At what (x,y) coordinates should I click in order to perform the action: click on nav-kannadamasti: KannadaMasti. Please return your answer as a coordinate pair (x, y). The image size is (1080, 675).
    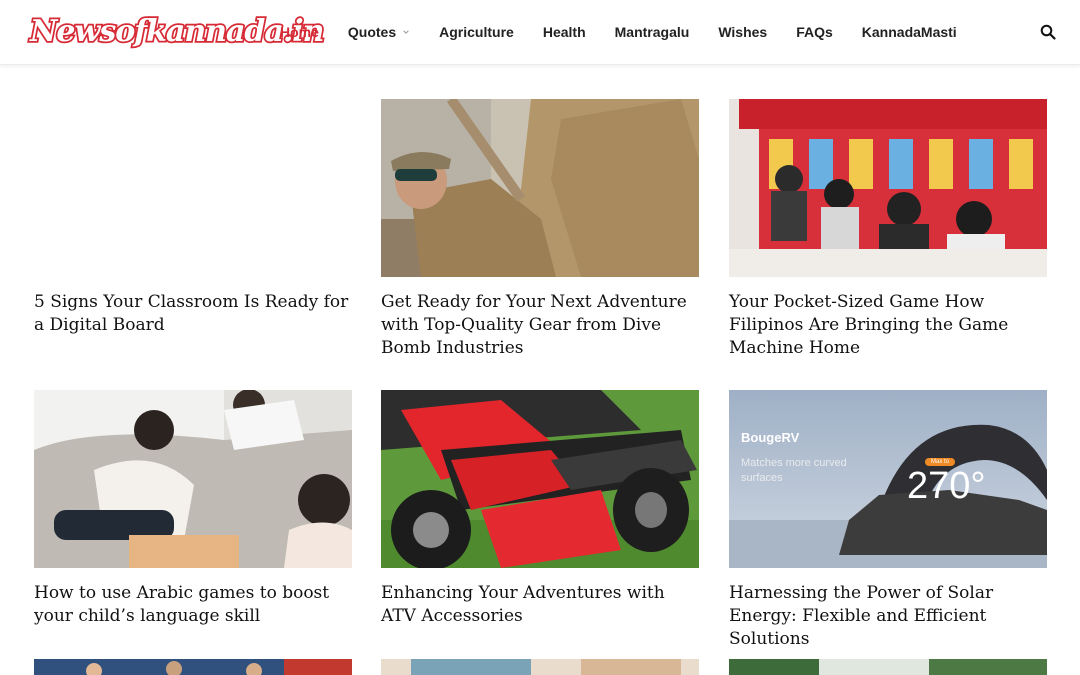
    Looking at the image, I should click on (909, 32).